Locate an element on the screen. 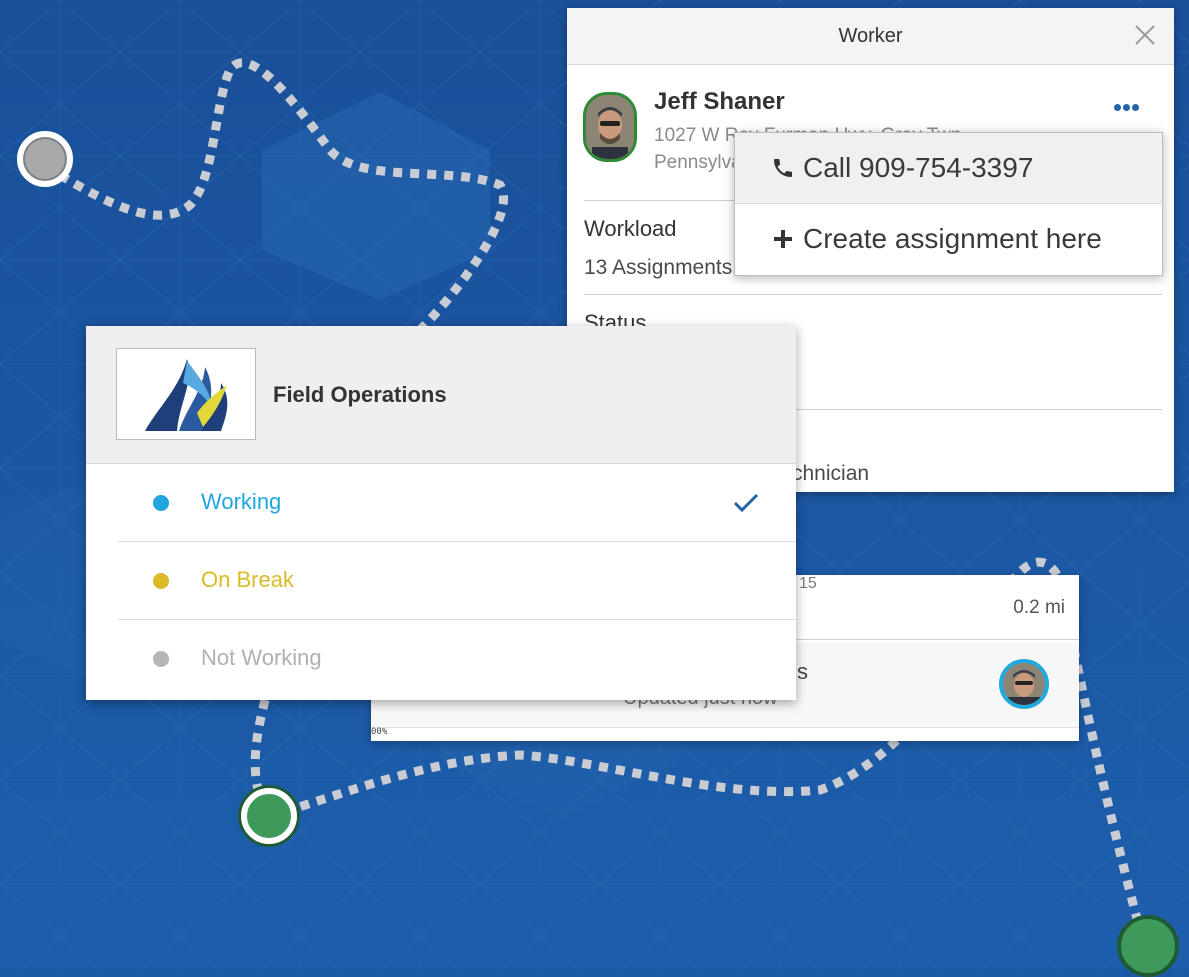 The width and height of the screenshot is (1189, 977). divider is located at coordinates (873, 294).